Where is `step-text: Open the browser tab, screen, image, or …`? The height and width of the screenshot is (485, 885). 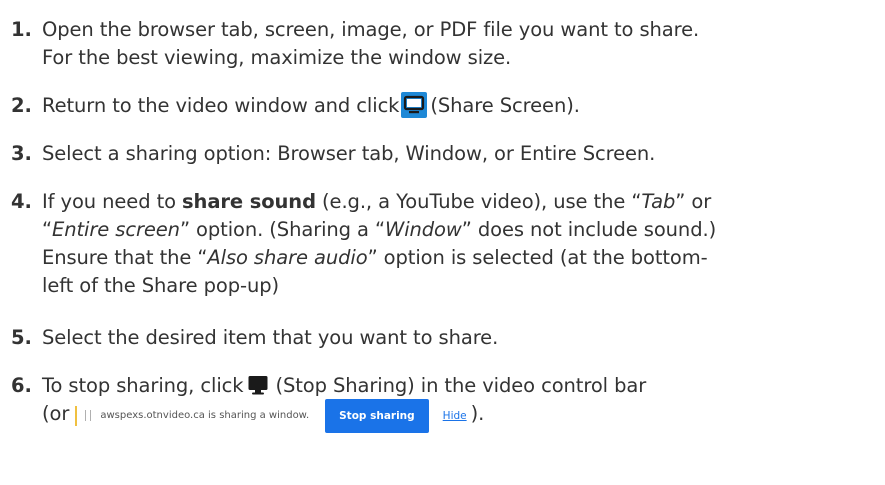
step-text: Open the browser tab, screen, image, or … is located at coordinates (371, 29).